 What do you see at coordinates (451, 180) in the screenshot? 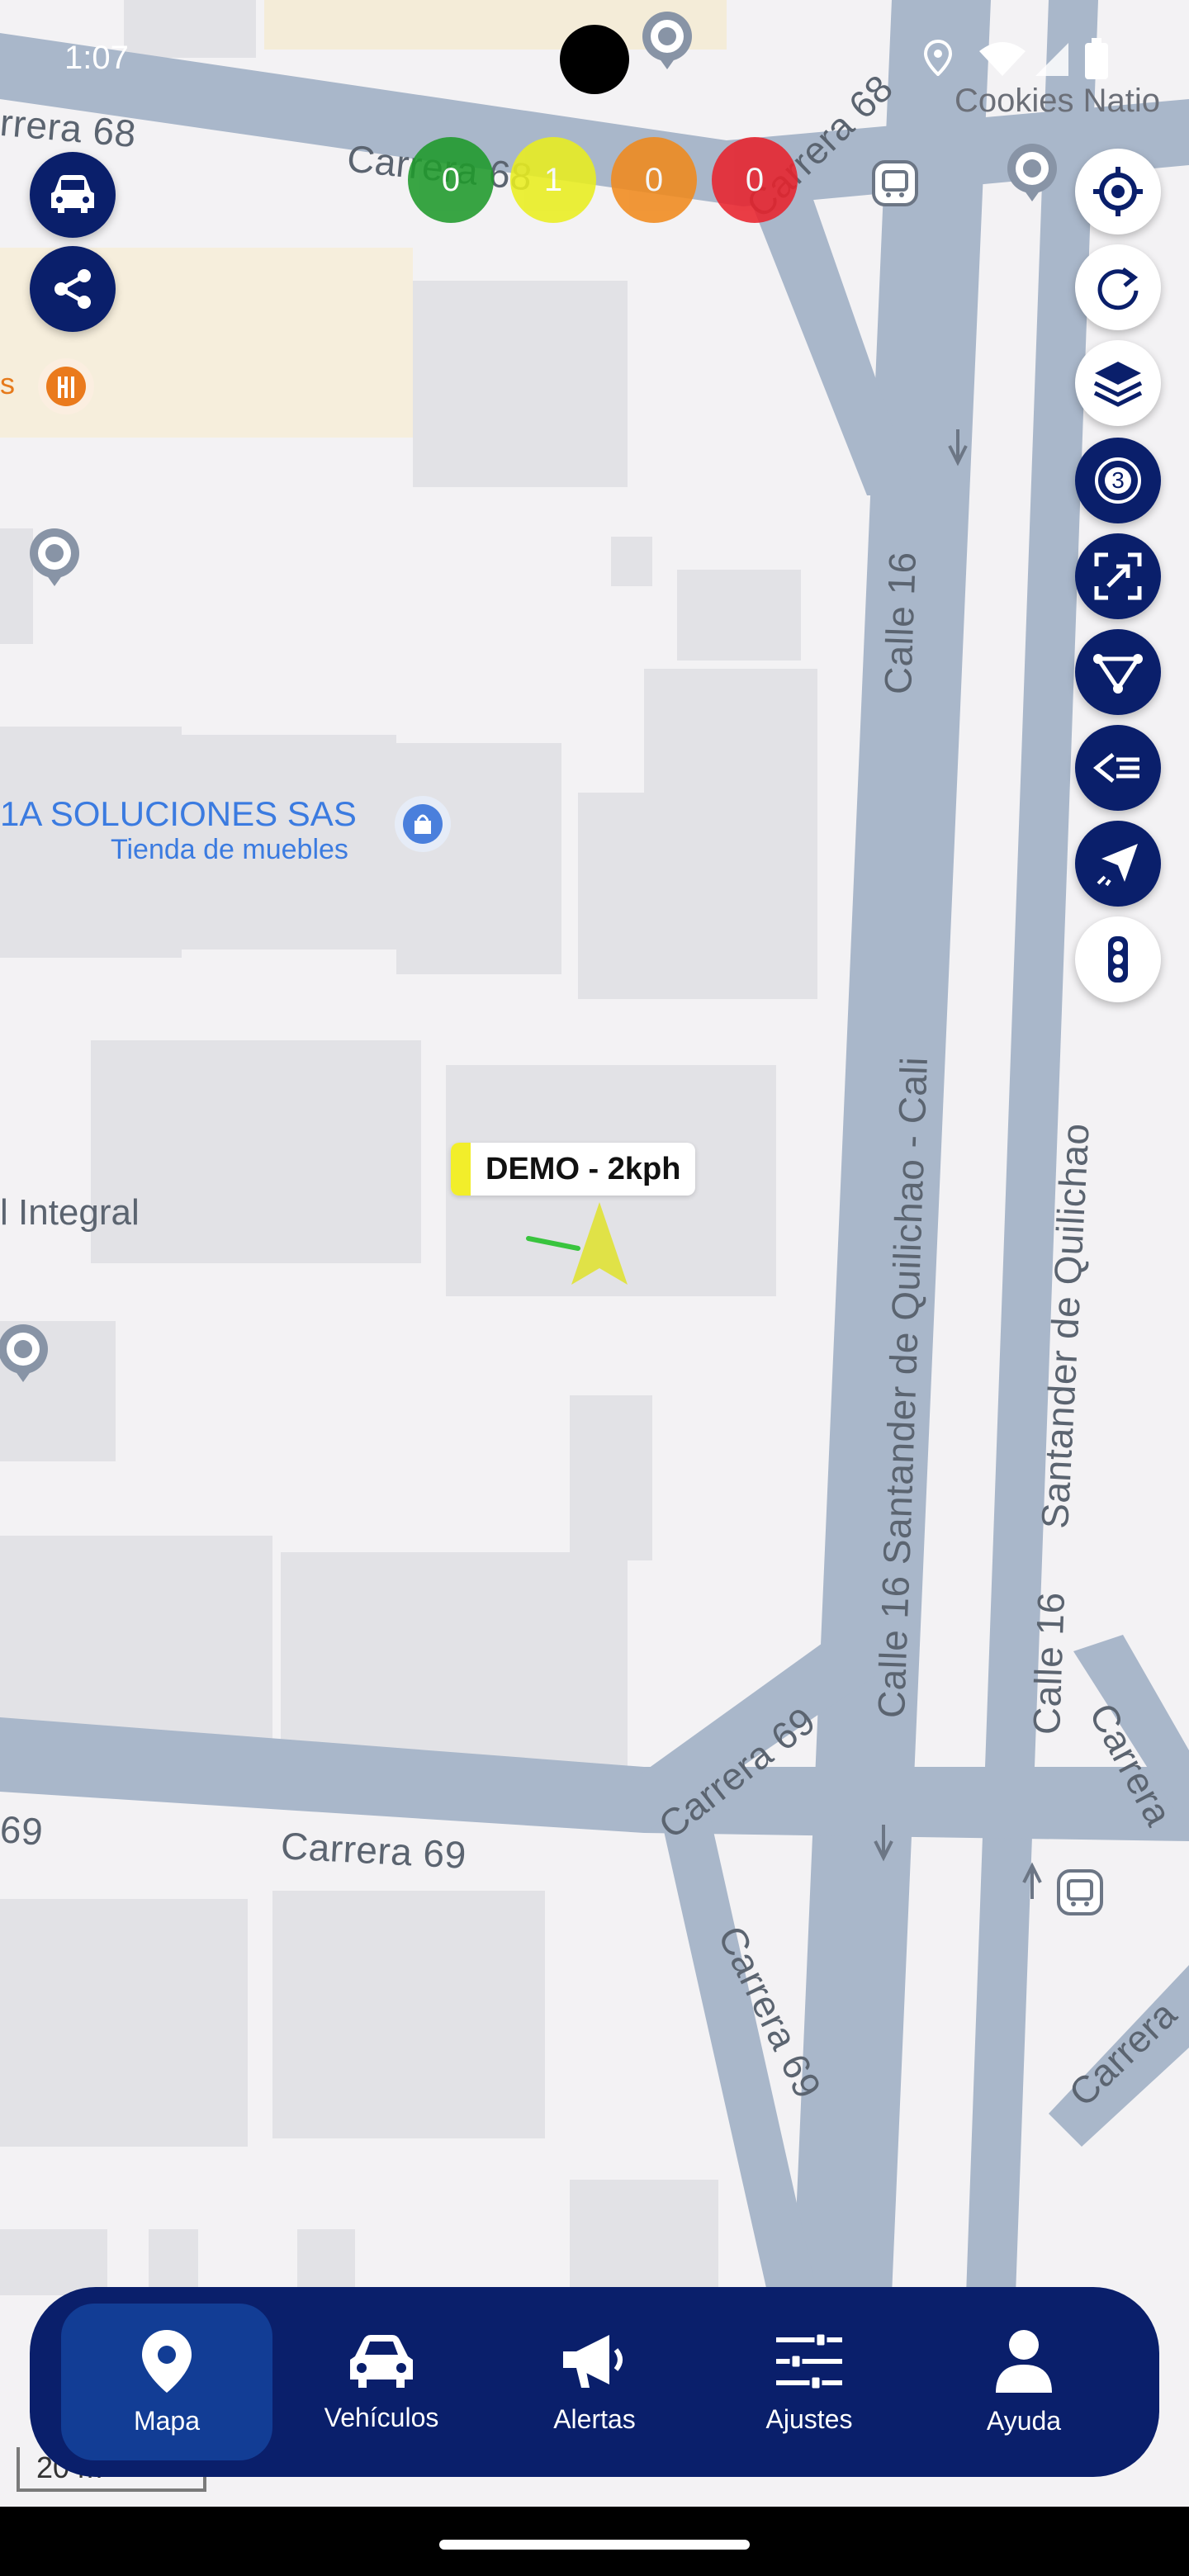
I see `counter-green: 0` at bounding box center [451, 180].